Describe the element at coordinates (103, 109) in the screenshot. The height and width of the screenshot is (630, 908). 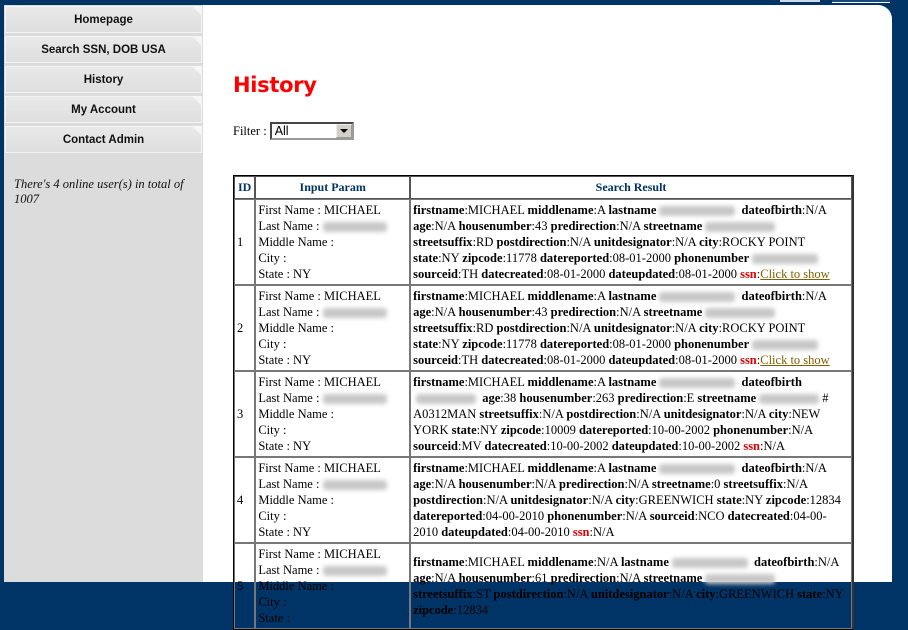
I see `menu-item-my-account: My Account` at that location.